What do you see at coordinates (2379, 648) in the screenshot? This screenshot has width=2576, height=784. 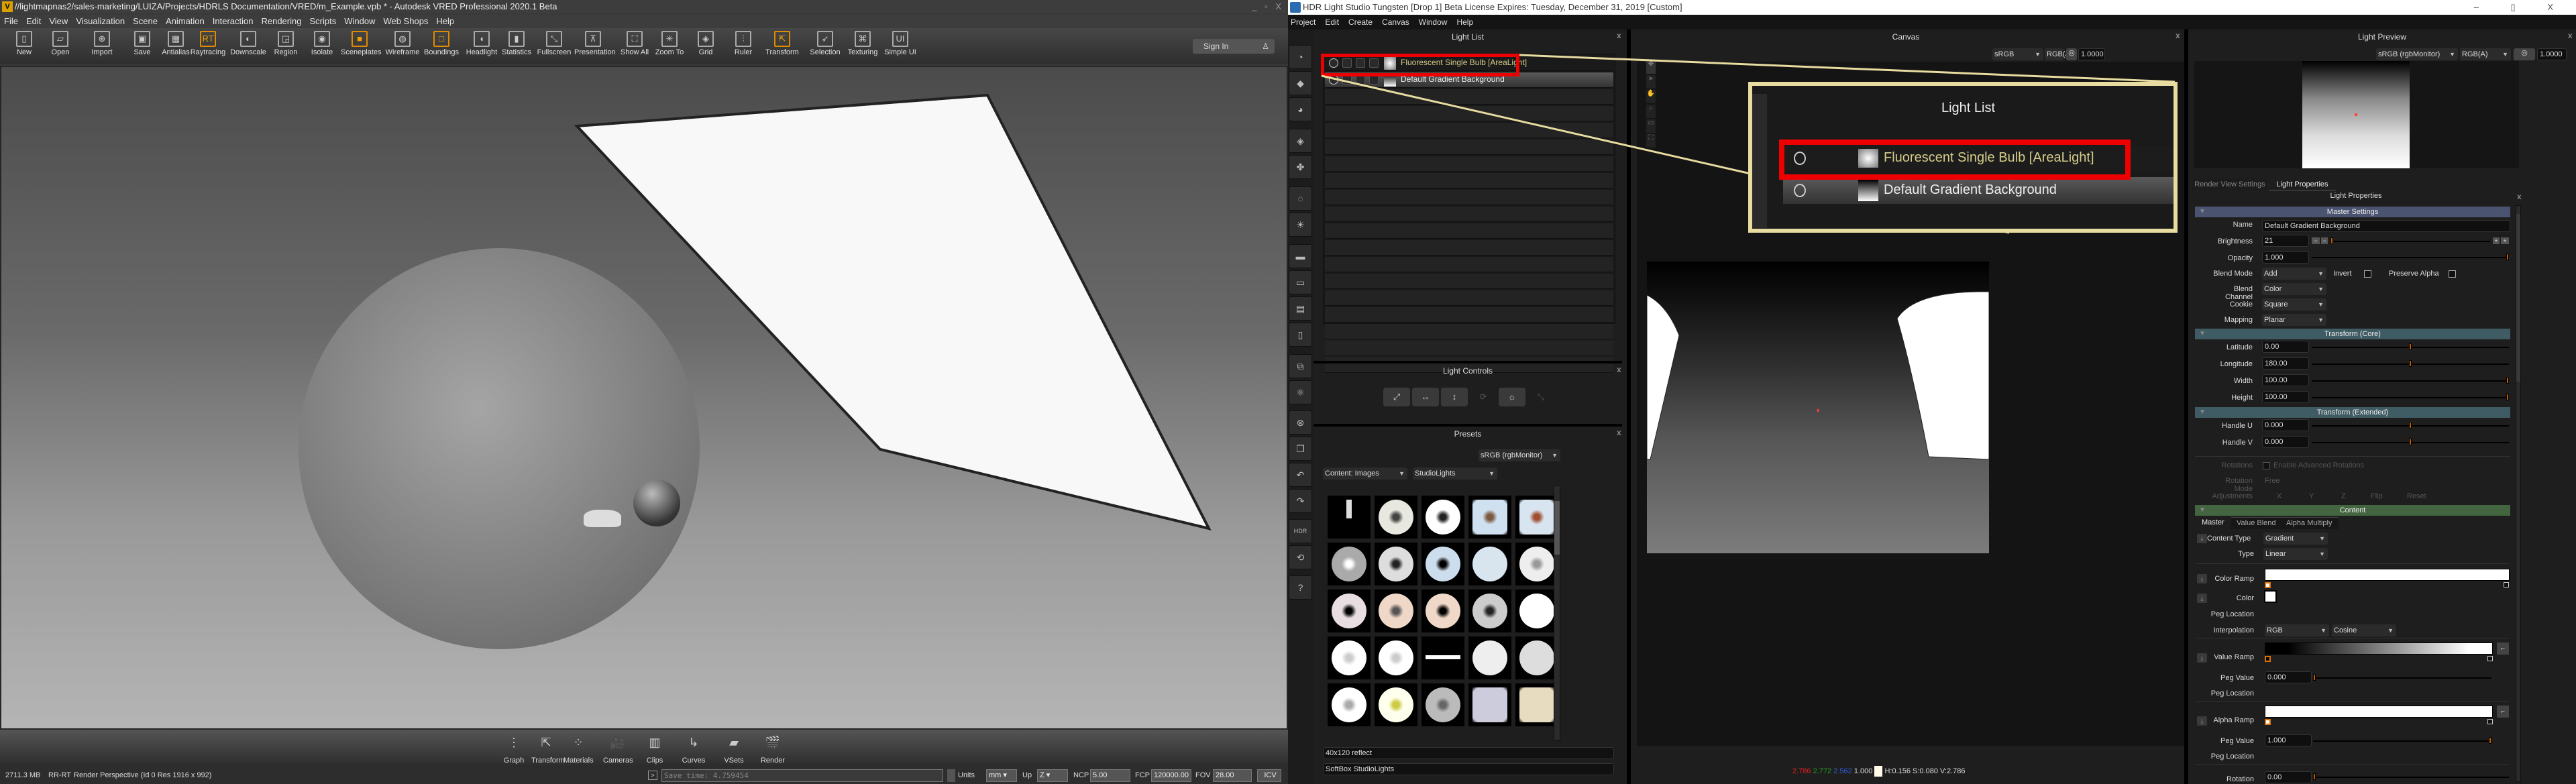 I see `value-ramp` at bounding box center [2379, 648].